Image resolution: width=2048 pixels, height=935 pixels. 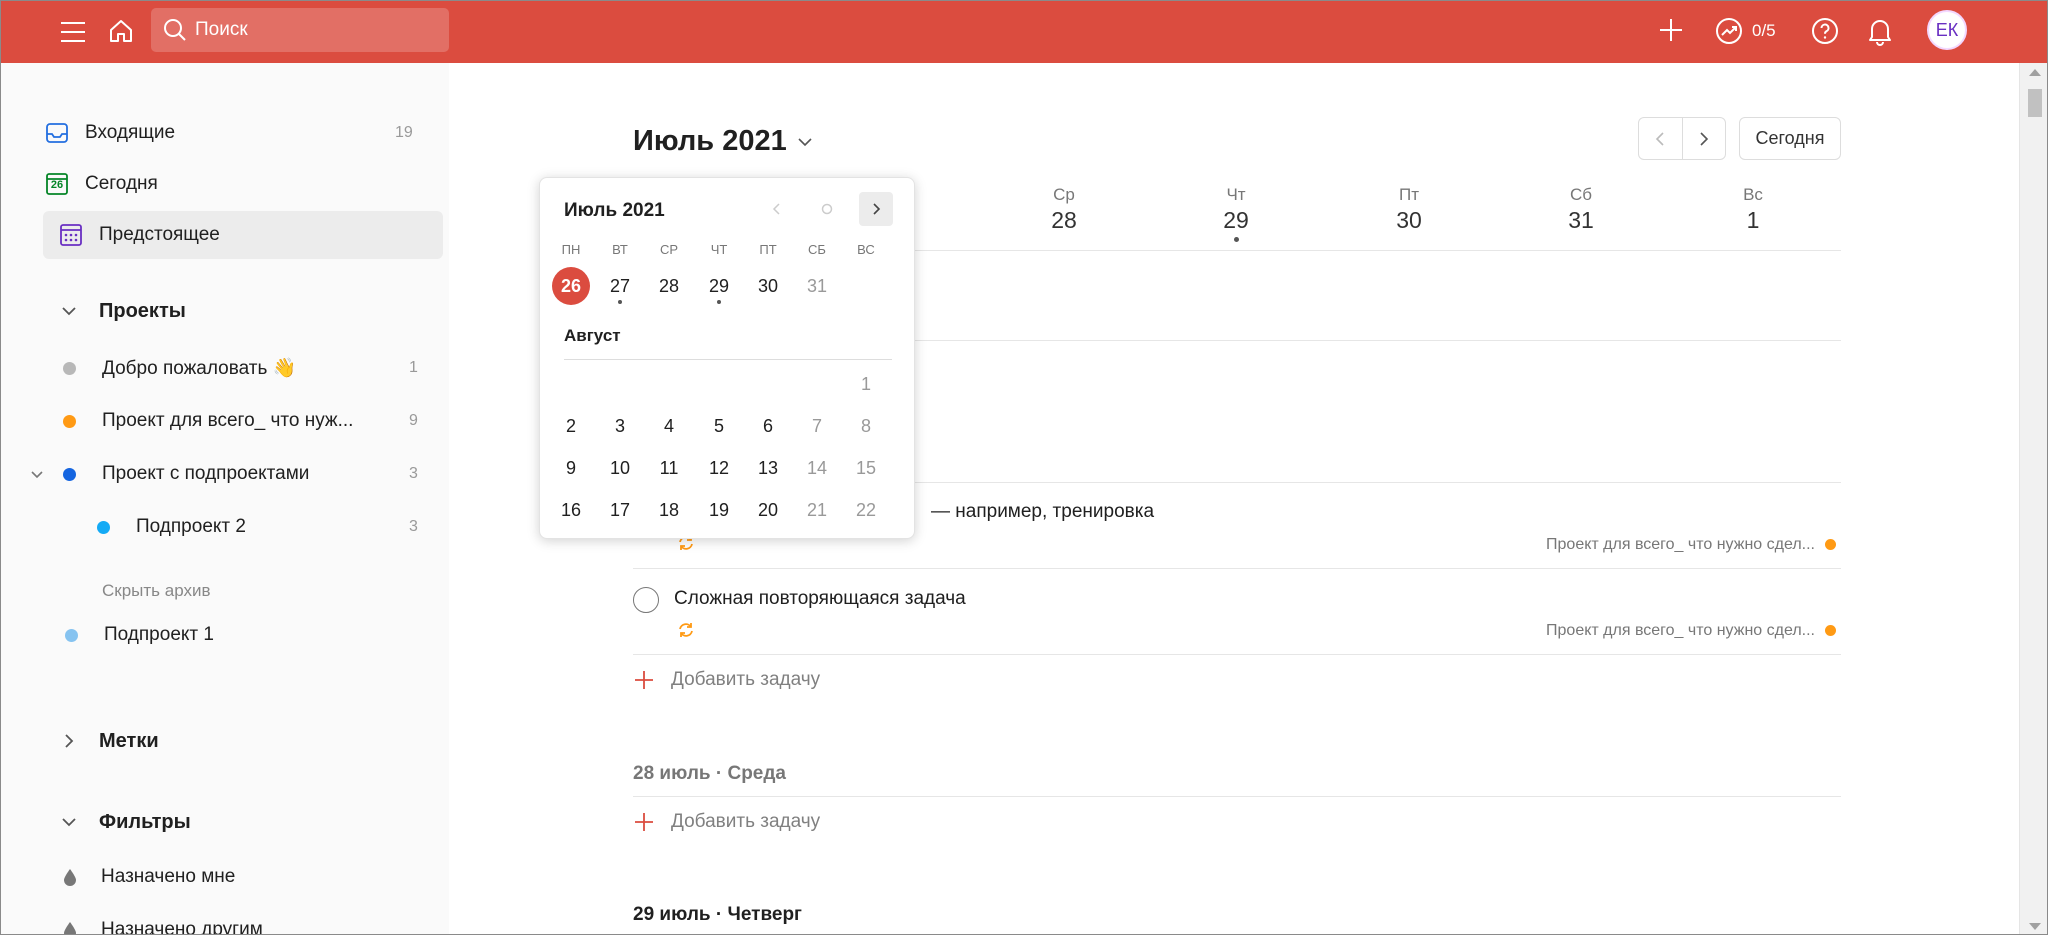 What do you see at coordinates (1880, 31) in the screenshot?
I see `notifications-icon` at bounding box center [1880, 31].